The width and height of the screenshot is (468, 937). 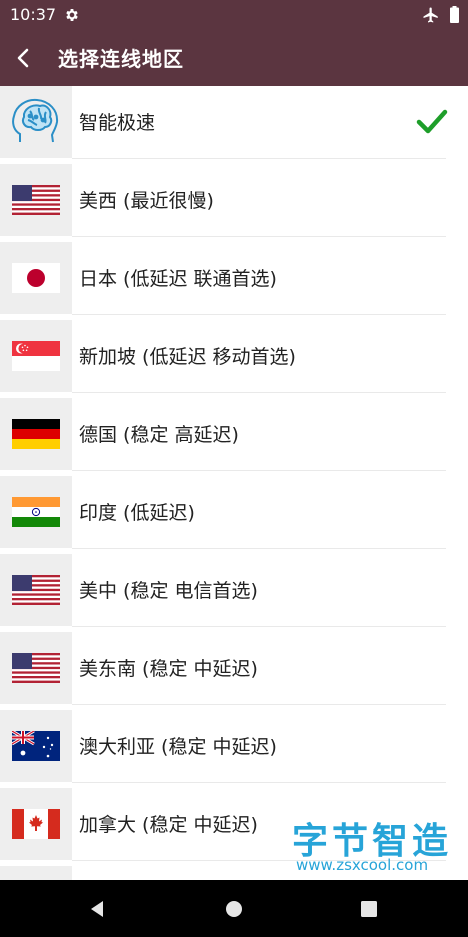 I want to click on flag-canada-icon, so click(x=36, y=824).